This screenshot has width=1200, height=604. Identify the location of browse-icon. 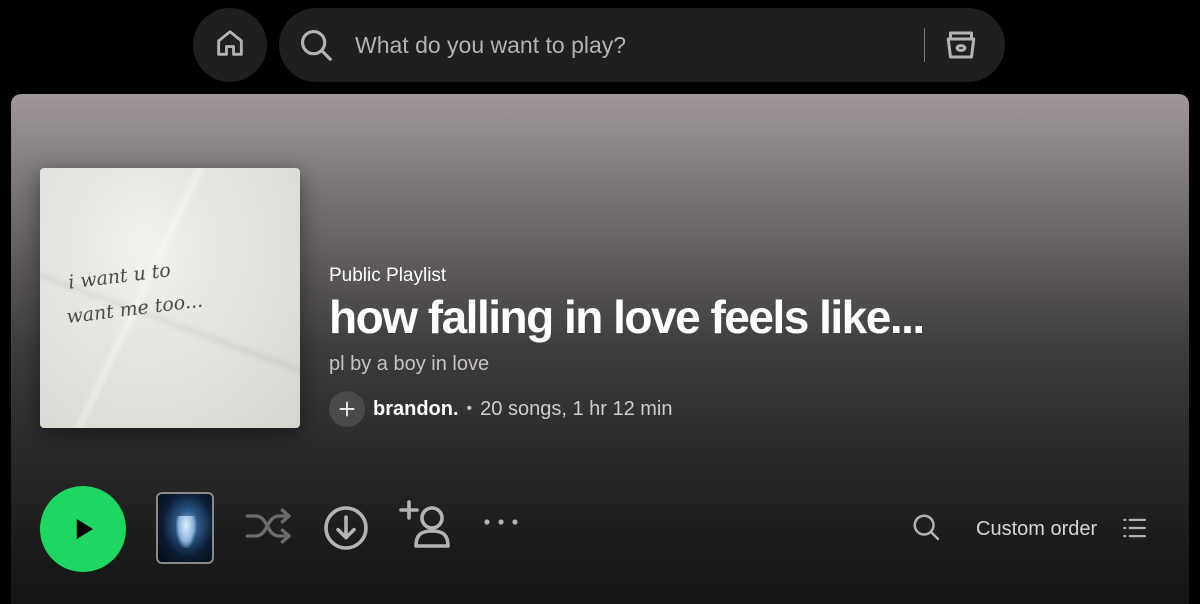
(961, 45).